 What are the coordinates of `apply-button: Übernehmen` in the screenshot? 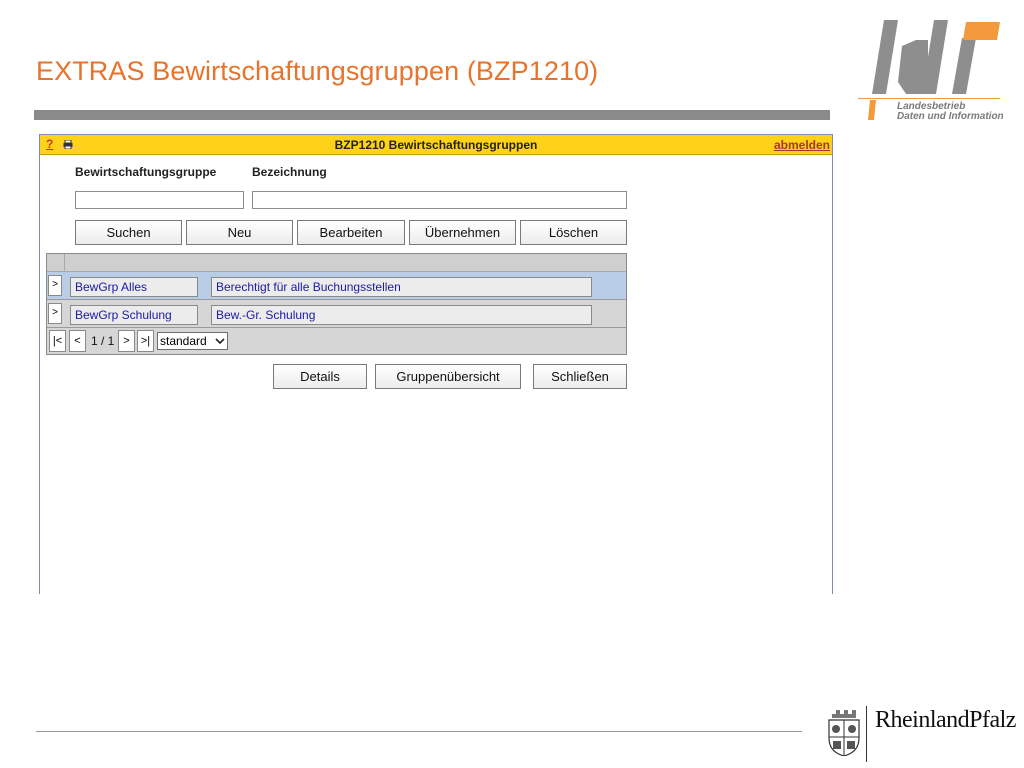 It's located at (462, 232).